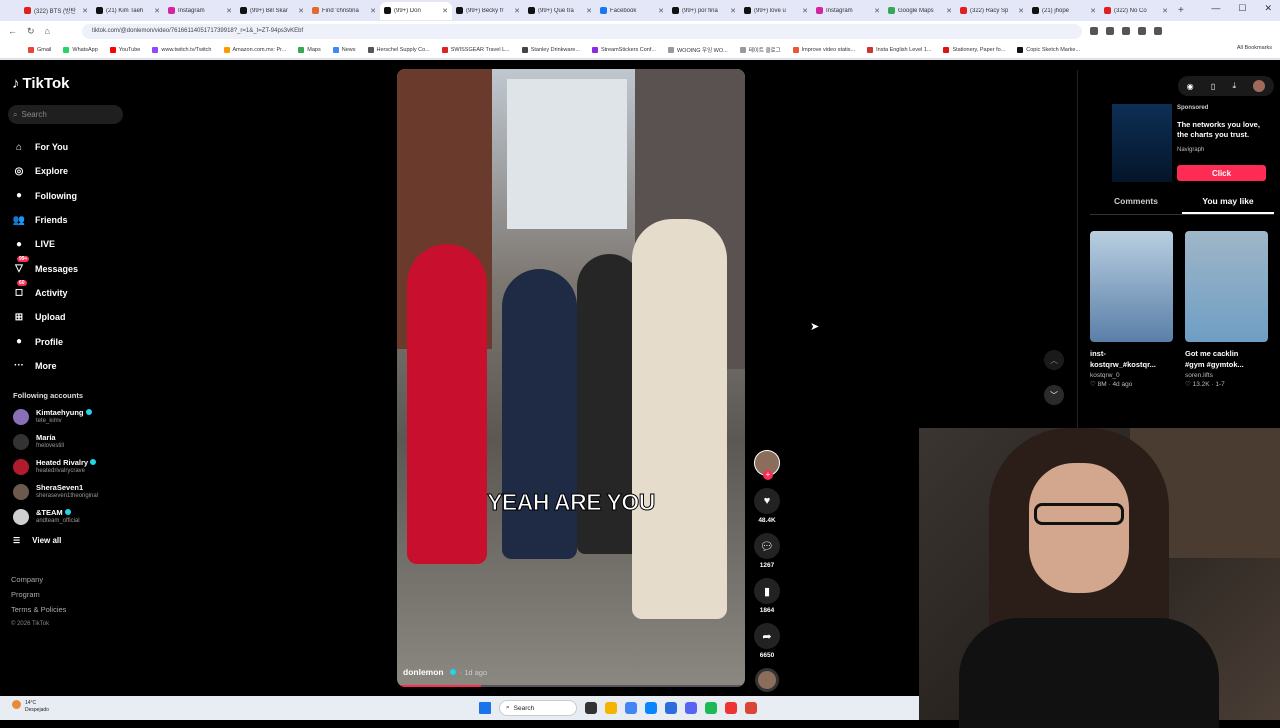 The height and width of the screenshot is (728, 1280). I want to click on following-account: María fnelovestill, so click(55, 441).